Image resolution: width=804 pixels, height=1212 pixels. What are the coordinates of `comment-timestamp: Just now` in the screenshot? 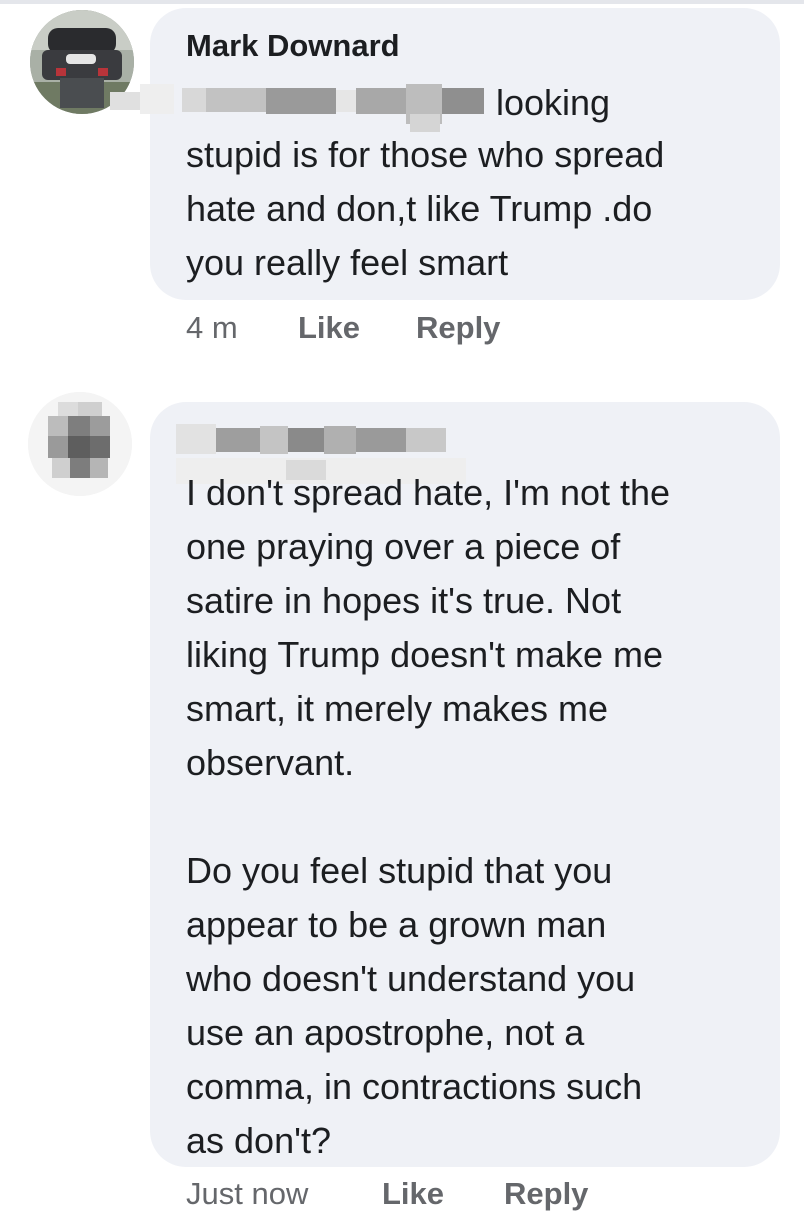 It's located at (247, 1194).